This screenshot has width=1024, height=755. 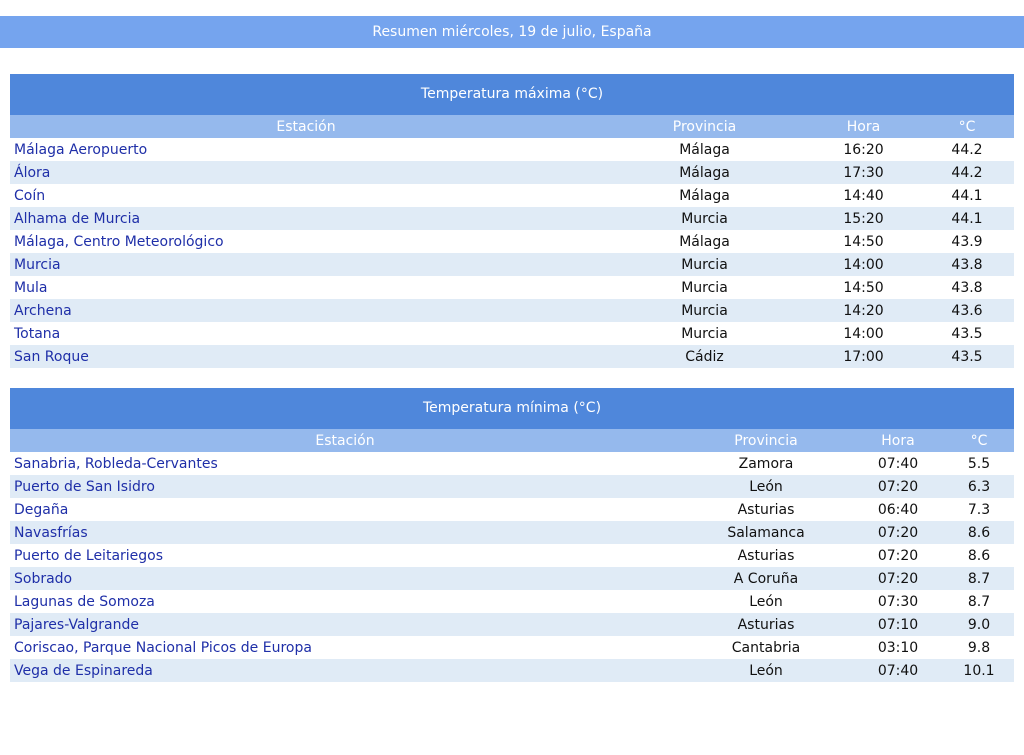 I want to click on station-cell: Navasfrías, so click(x=345, y=532).